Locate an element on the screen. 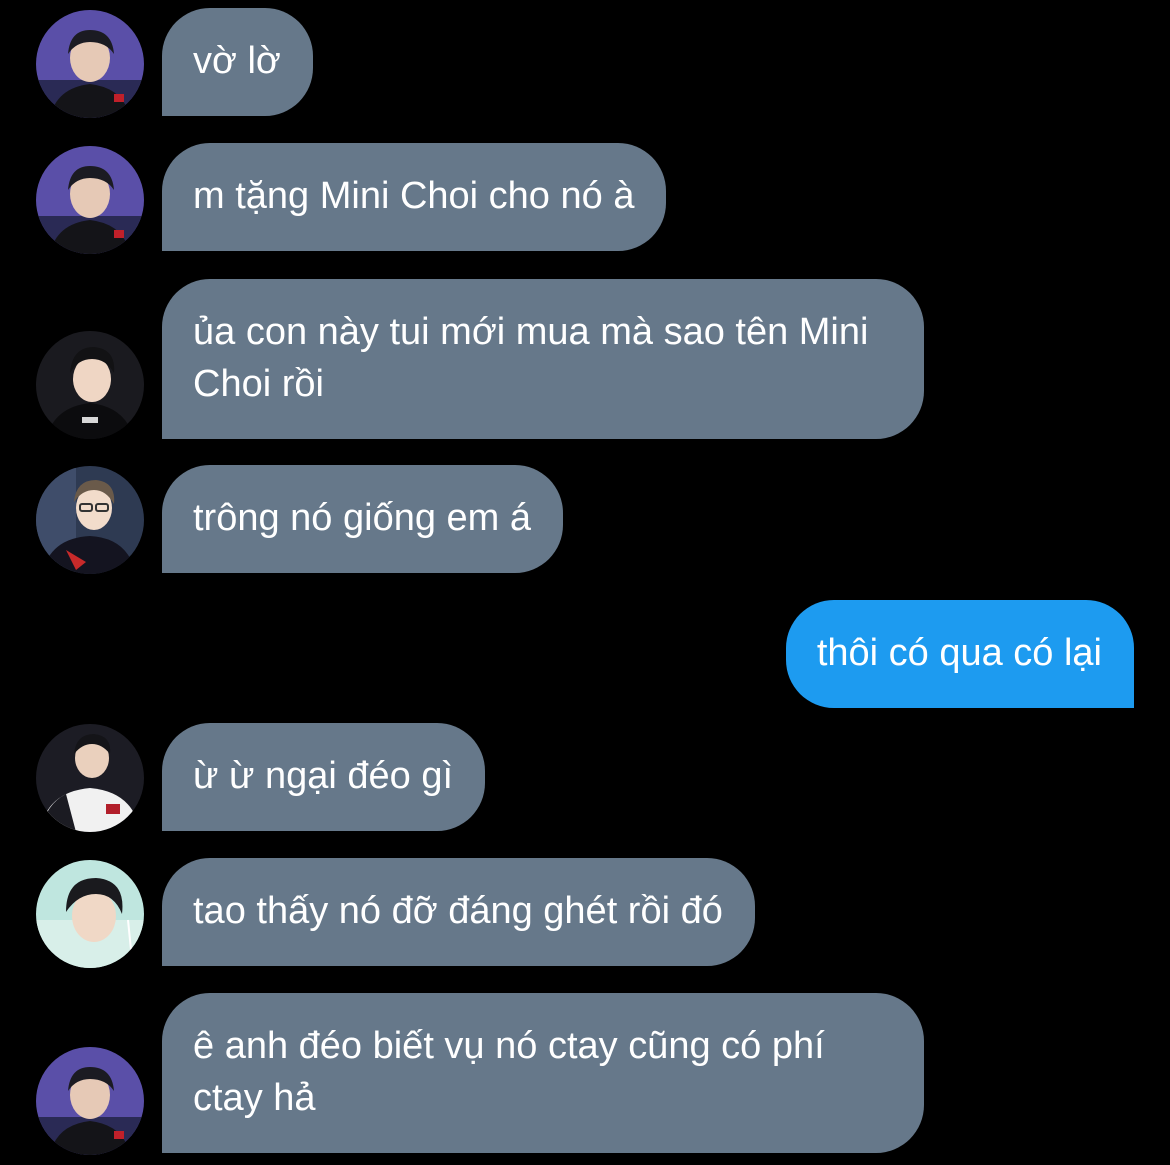 This screenshot has width=1170, height=1165. avatar-player-jacket-icon is located at coordinates (90, 778).